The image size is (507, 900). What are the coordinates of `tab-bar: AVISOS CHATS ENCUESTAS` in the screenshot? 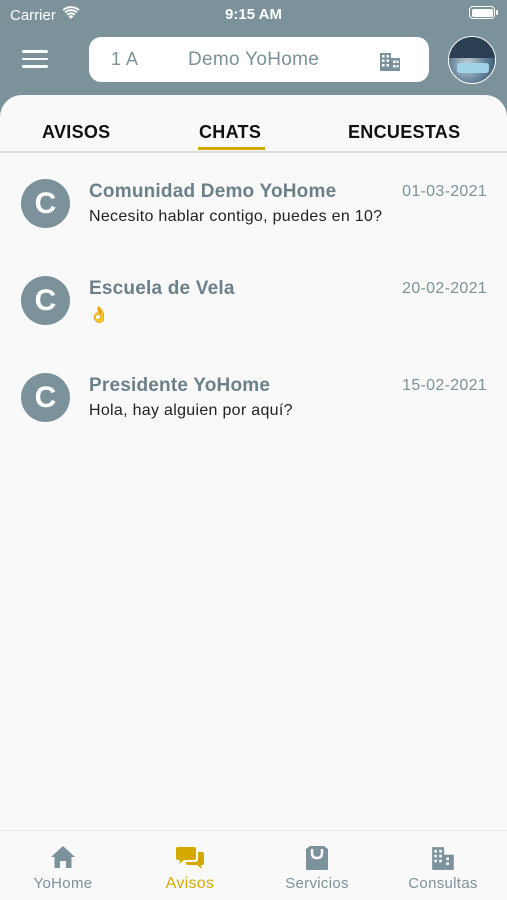 It's located at (253, 124).